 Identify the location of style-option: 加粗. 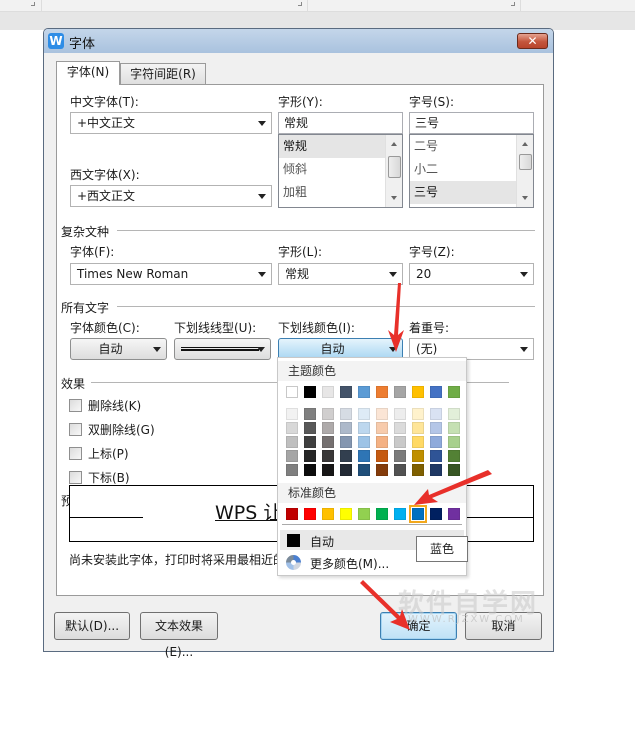
(340, 192).